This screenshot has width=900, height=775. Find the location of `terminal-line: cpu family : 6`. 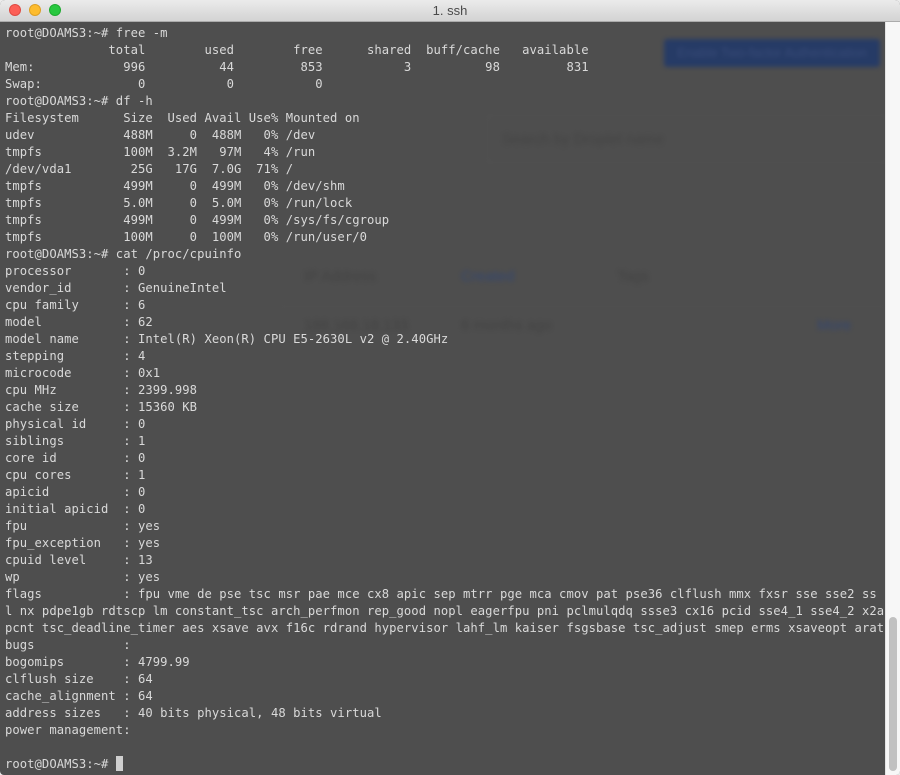

terminal-line: cpu family : 6 is located at coordinates (75, 305).